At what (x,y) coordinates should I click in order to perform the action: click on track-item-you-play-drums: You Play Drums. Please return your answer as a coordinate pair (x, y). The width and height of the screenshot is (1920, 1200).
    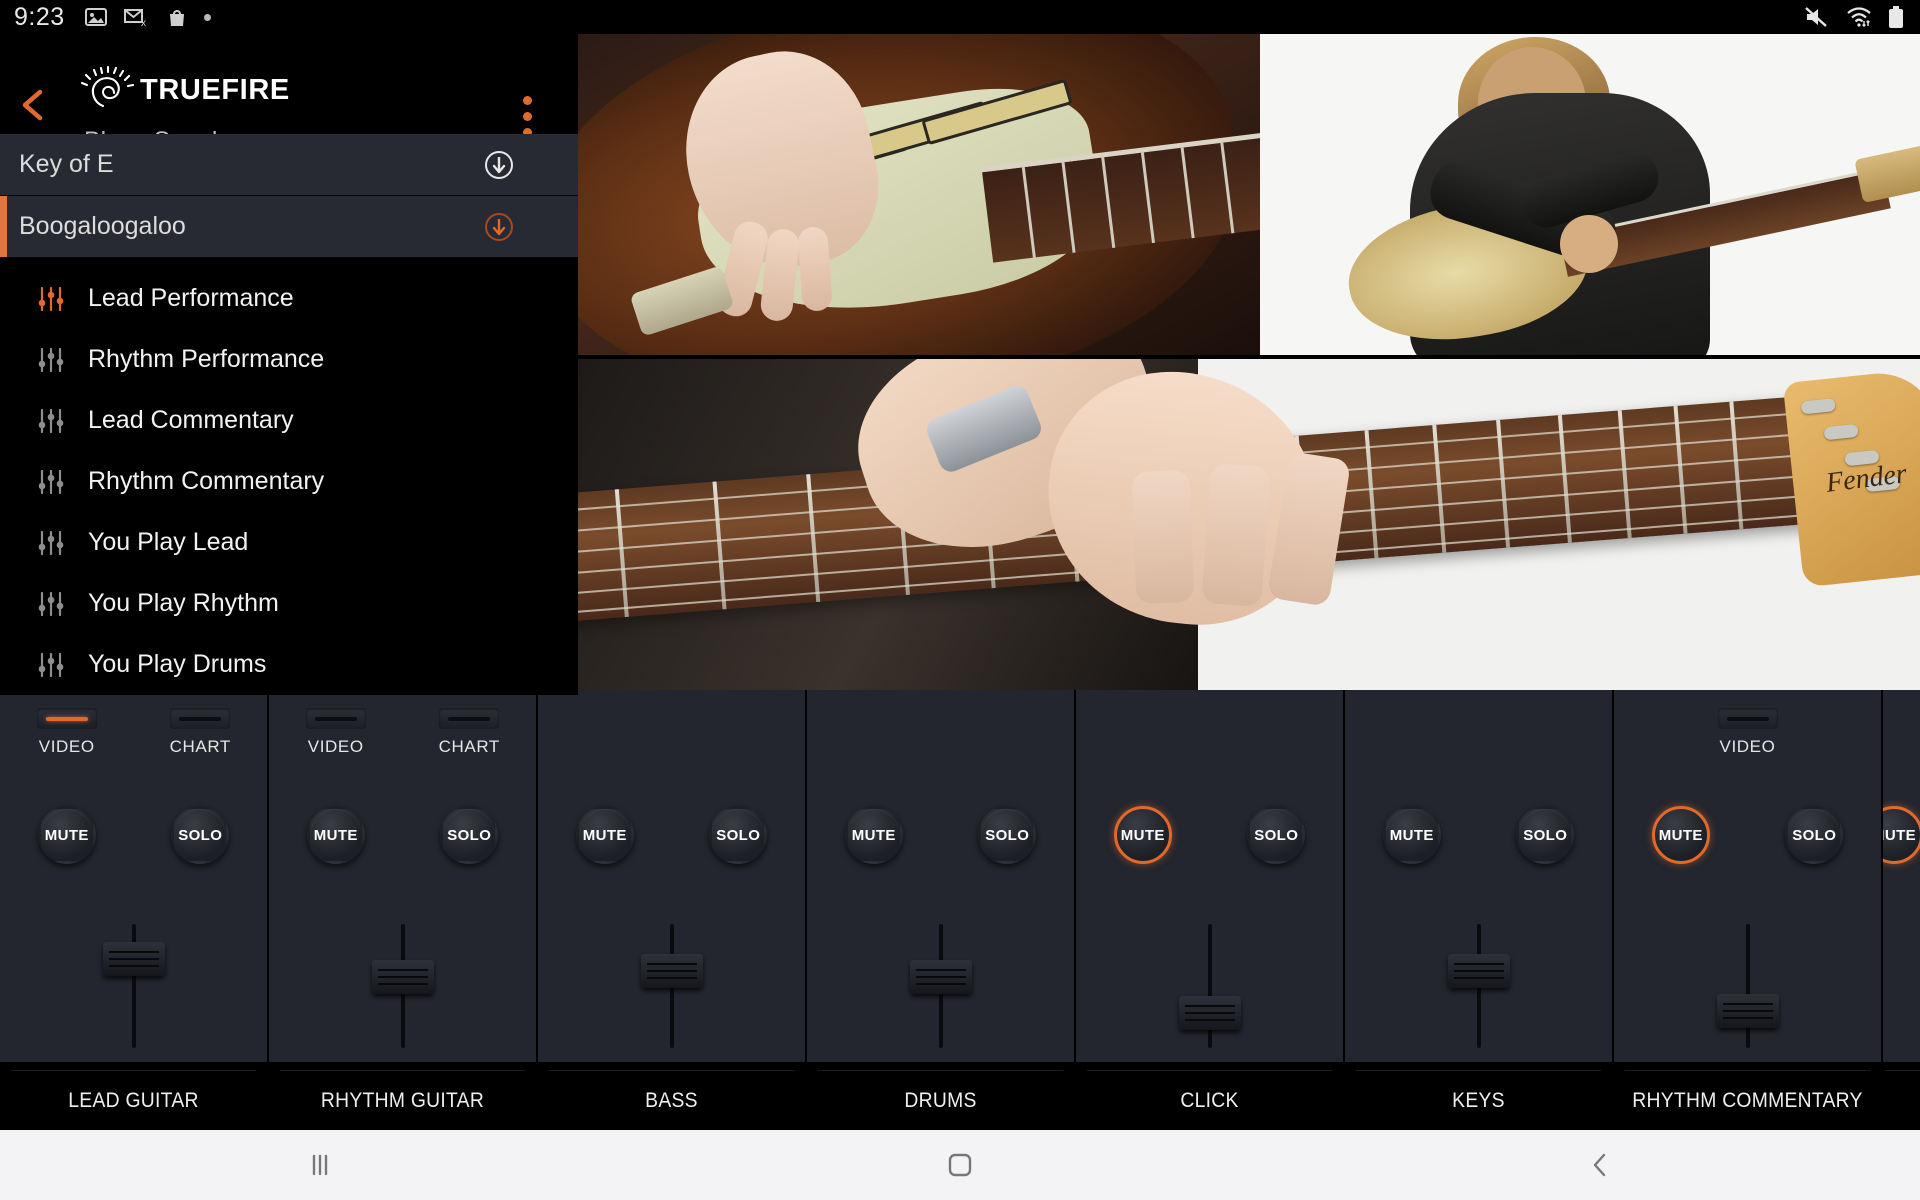
    Looking at the image, I should click on (289, 664).